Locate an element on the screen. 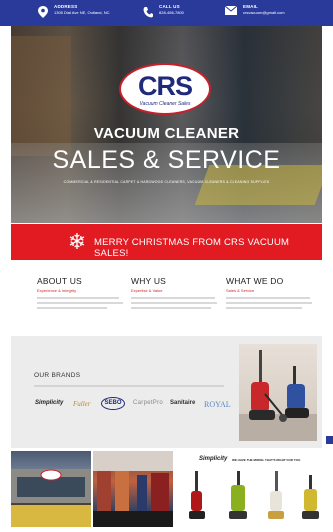 The image size is (333, 532). email-block: EMAIL crsvacuum@gmail.com is located at coordinates (255, 10).